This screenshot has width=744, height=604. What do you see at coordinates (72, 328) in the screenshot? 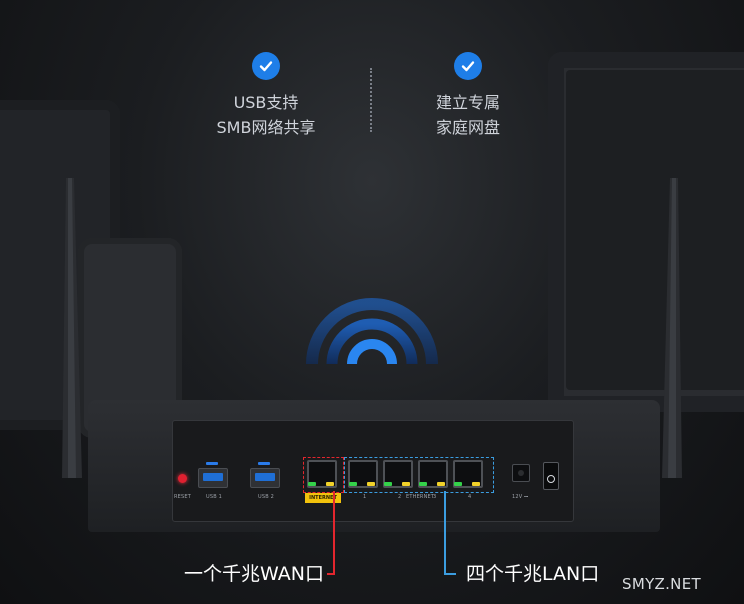
I see `antenna-left` at bounding box center [72, 328].